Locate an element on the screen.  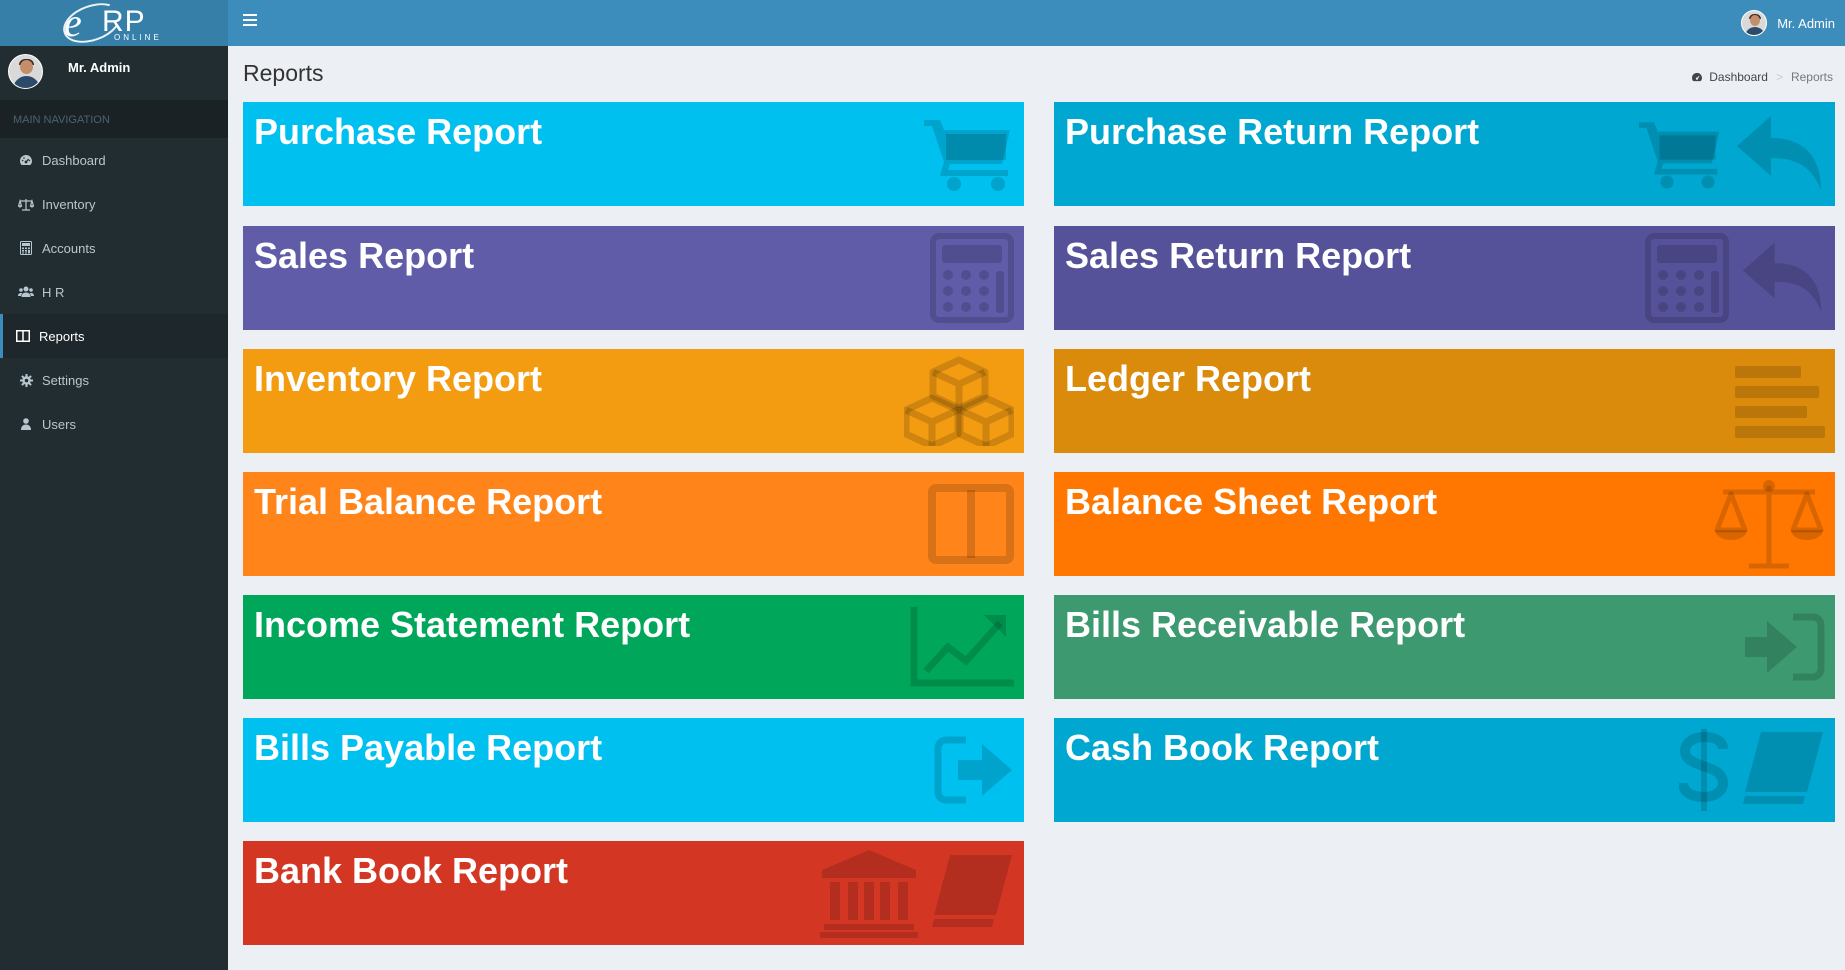
tile-label: Cash Book Report is located at coordinates (1222, 747).